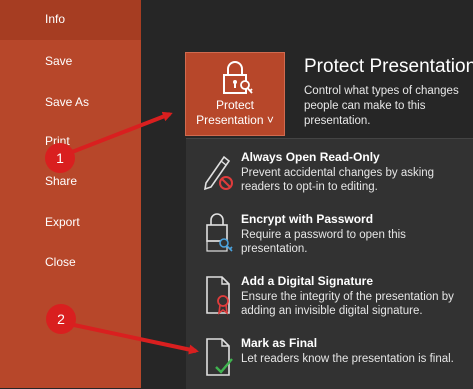 This screenshot has width=473, height=389. What do you see at coordinates (60, 158) in the screenshot?
I see `callout-badge-1: 1` at bounding box center [60, 158].